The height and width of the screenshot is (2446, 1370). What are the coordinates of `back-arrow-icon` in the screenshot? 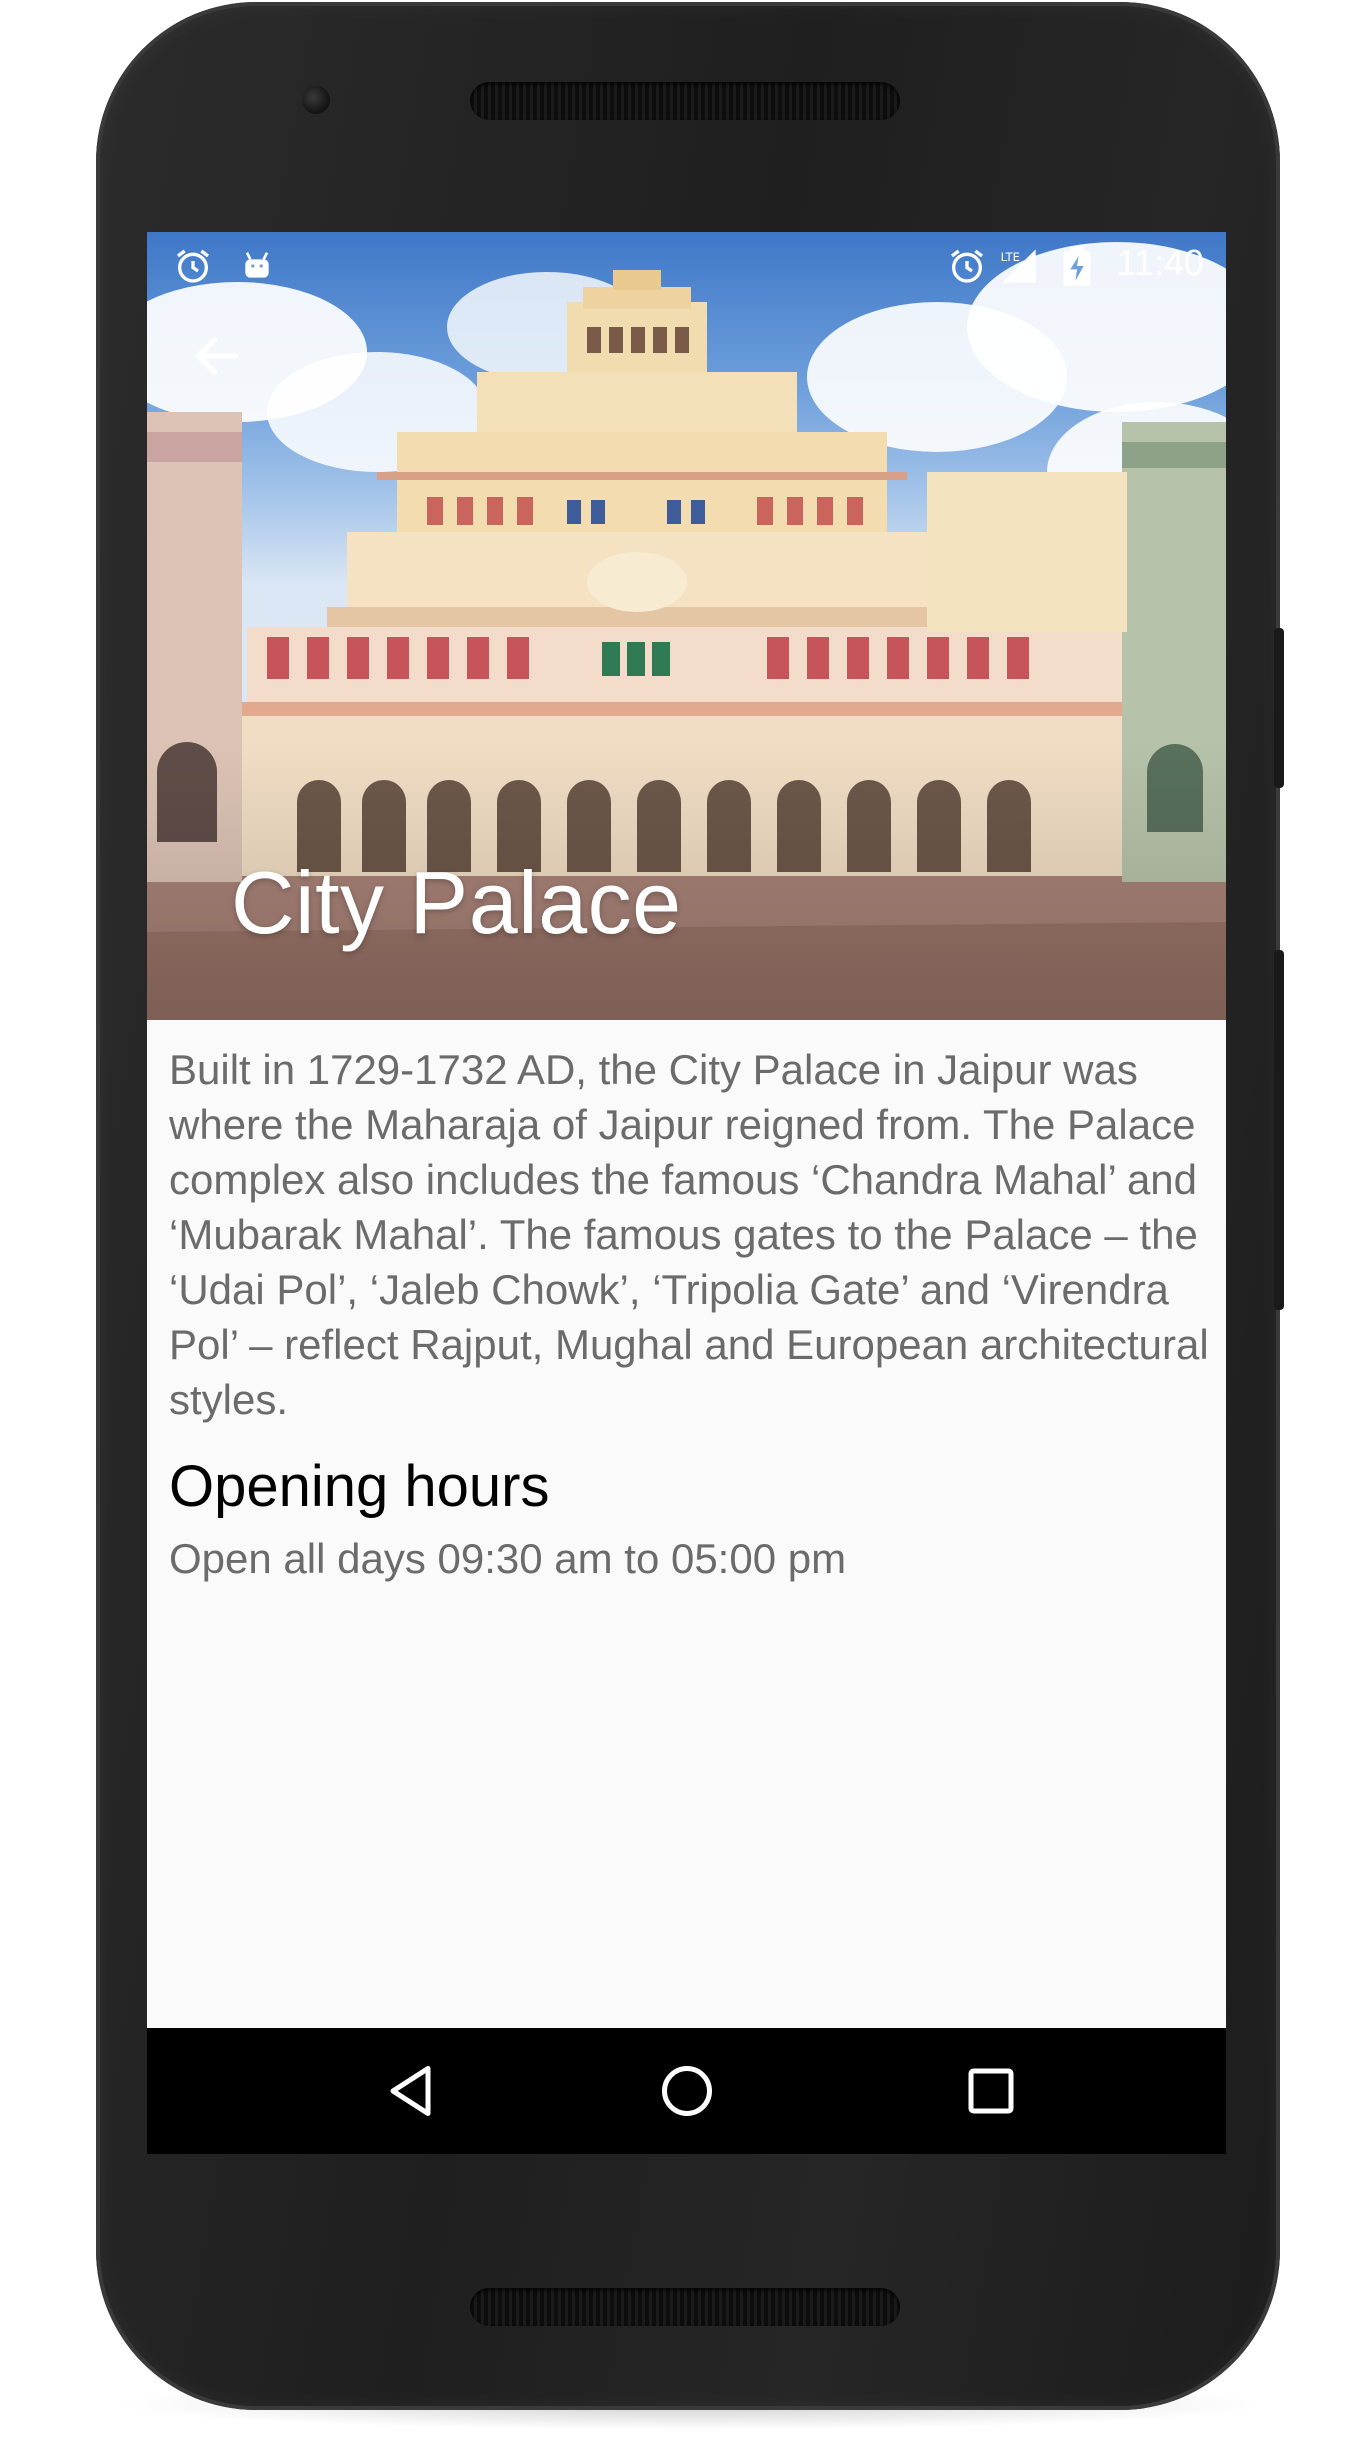 It's located at (217, 356).